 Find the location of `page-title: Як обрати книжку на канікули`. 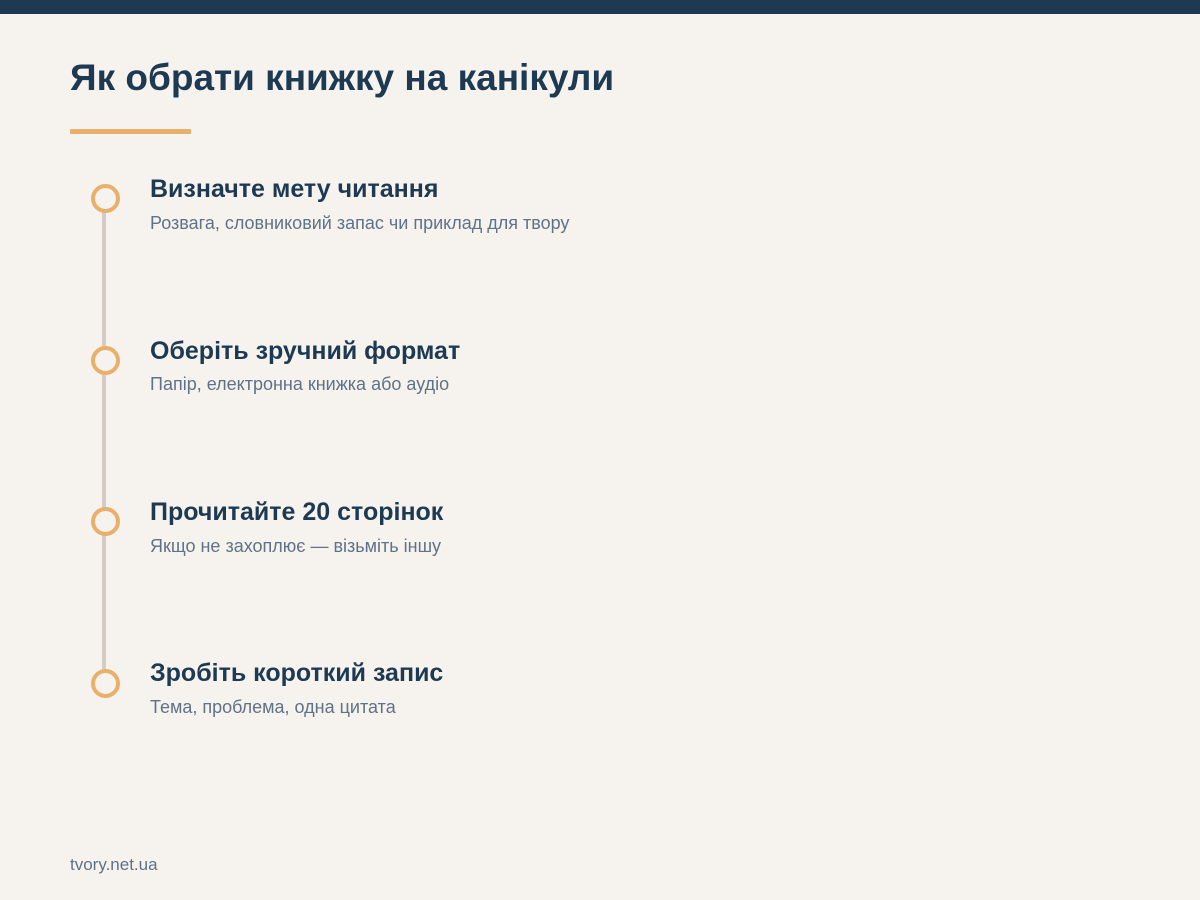

page-title: Як обрати книжку на канікули is located at coordinates (342, 77).